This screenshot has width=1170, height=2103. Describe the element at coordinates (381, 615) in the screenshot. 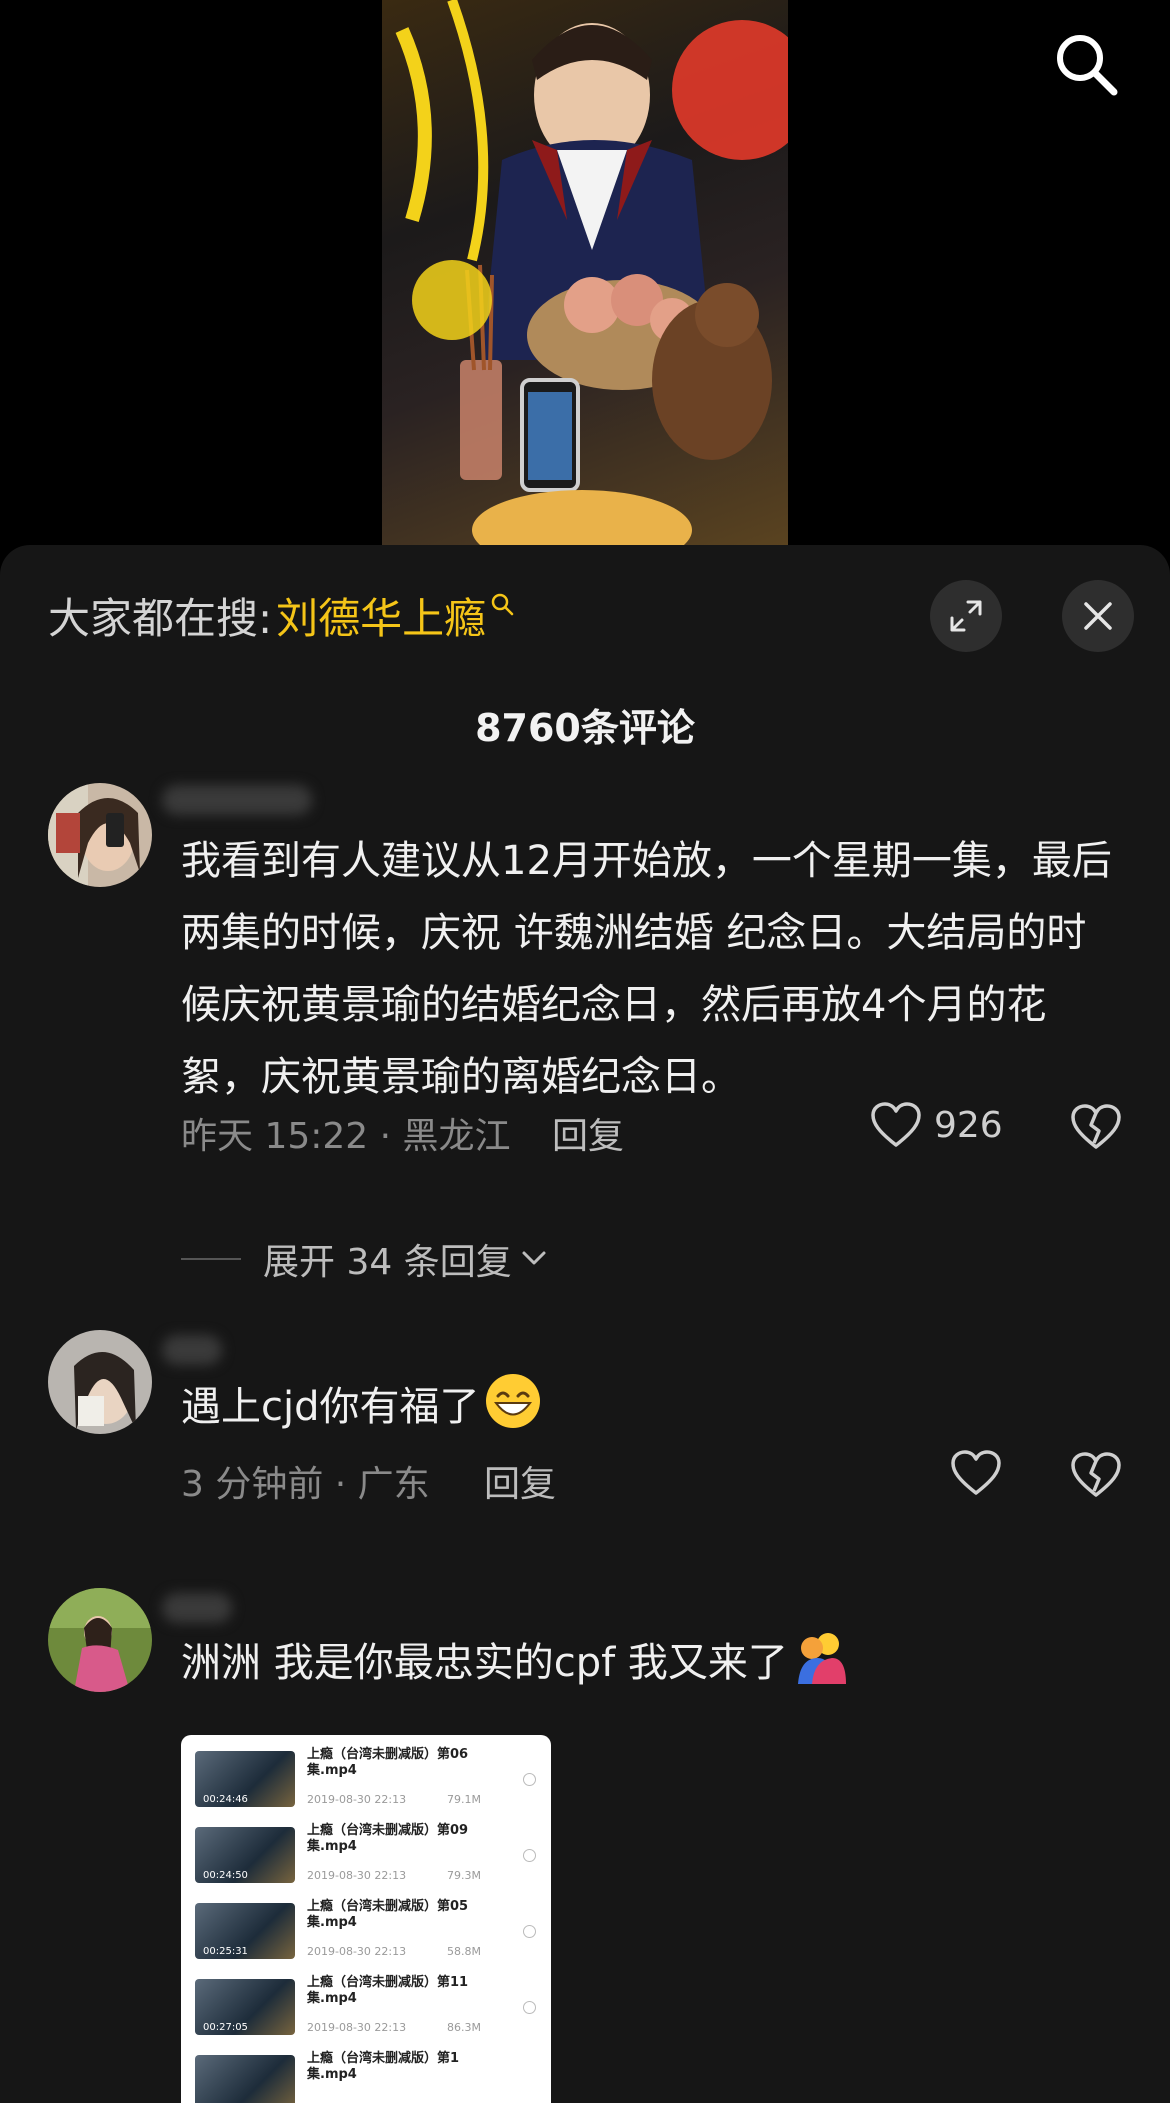

I see `hot-search-term: 刘德华上瘾` at that location.